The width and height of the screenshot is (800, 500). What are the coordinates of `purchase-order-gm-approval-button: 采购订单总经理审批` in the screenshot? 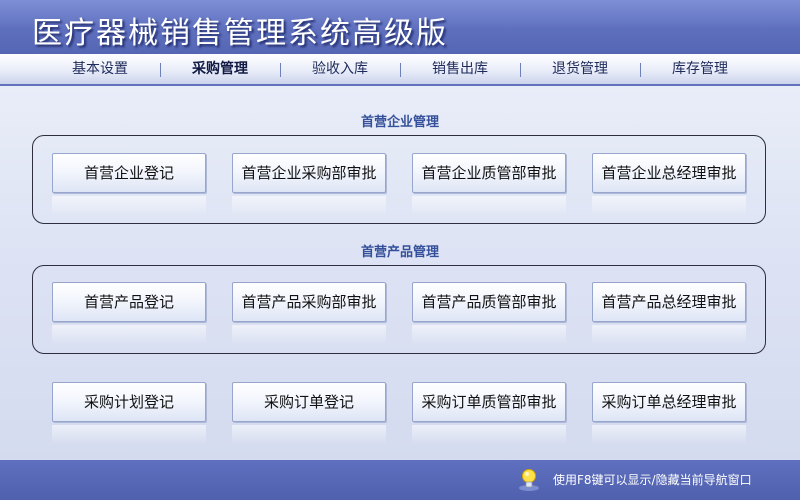 It's located at (669, 413).